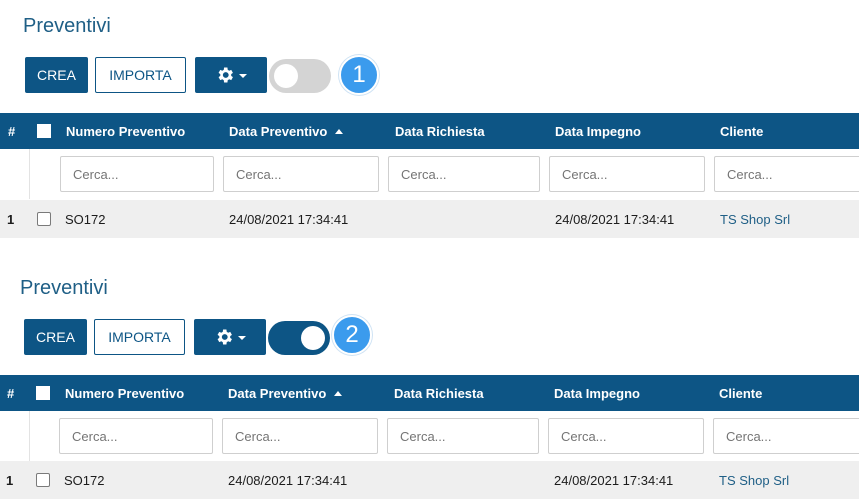  Describe the element at coordinates (352, 335) in the screenshot. I see `step-badge: 2` at that location.